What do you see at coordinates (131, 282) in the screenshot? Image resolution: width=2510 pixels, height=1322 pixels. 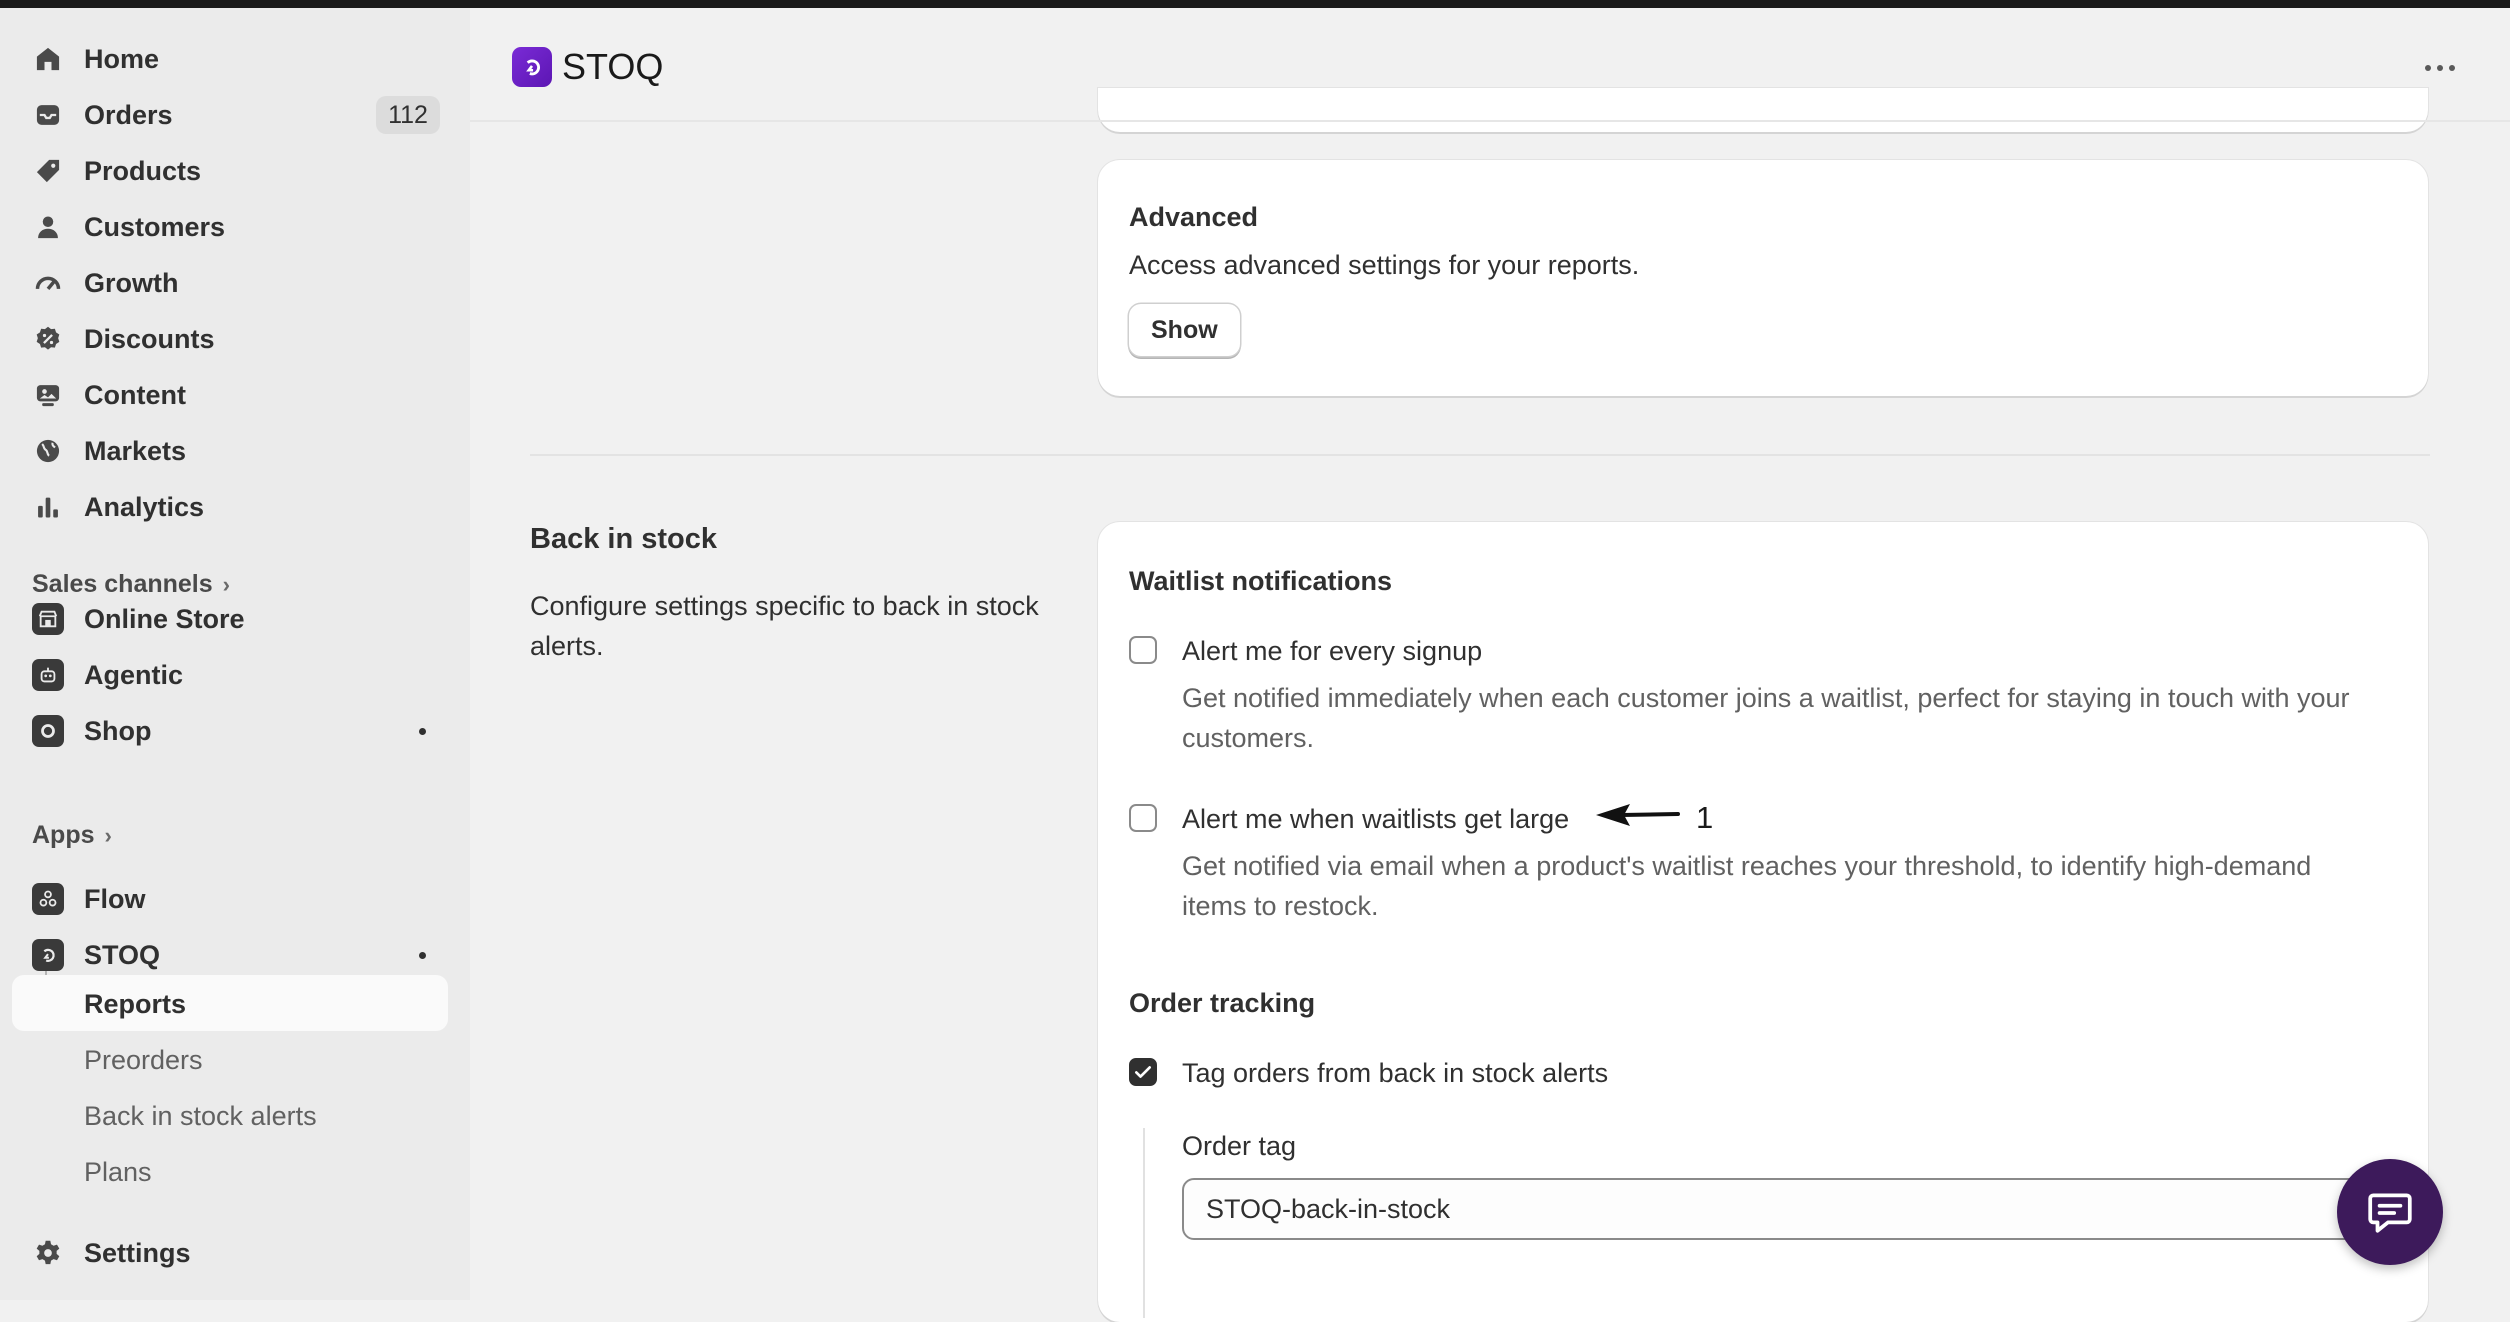 I see `sidebar-item-label: Growth` at bounding box center [131, 282].